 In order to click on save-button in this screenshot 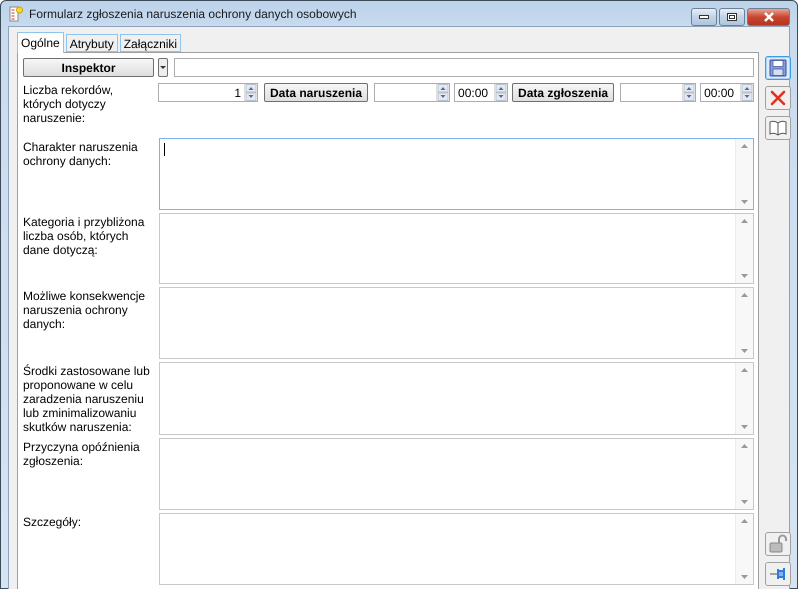, I will do `click(778, 68)`.